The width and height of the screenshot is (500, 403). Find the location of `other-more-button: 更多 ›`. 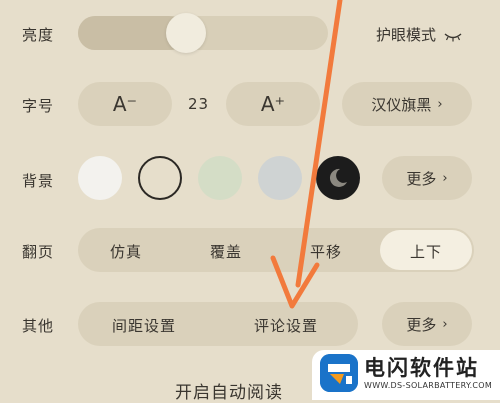

other-more-button: 更多 › is located at coordinates (427, 324).